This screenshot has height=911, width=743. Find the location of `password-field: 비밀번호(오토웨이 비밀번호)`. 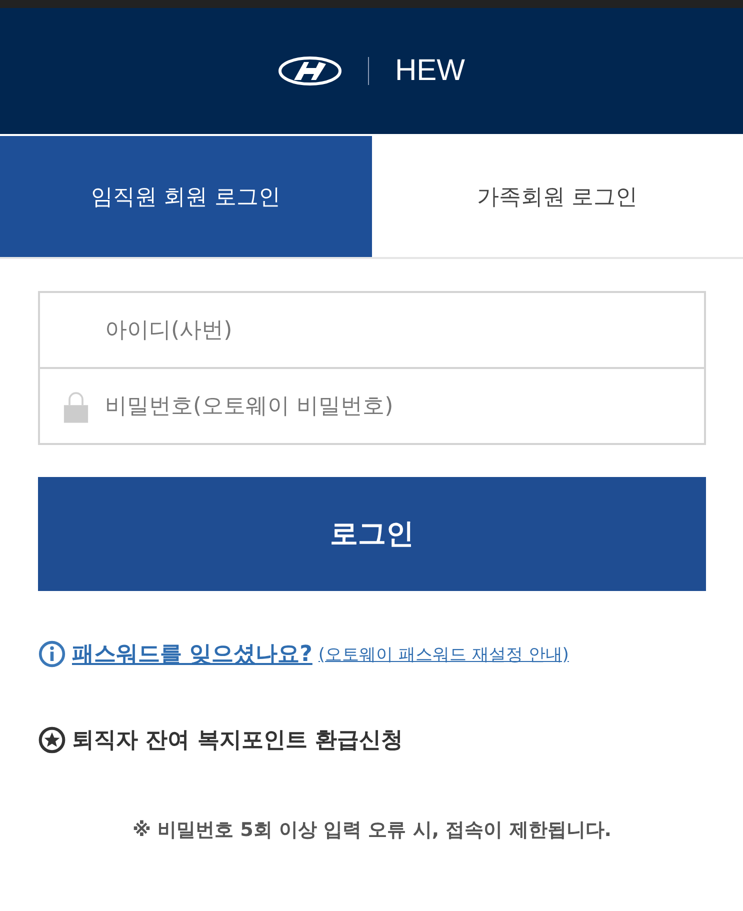

password-field: 비밀번호(오토웨이 비밀번호) is located at coordinates (372, 407).